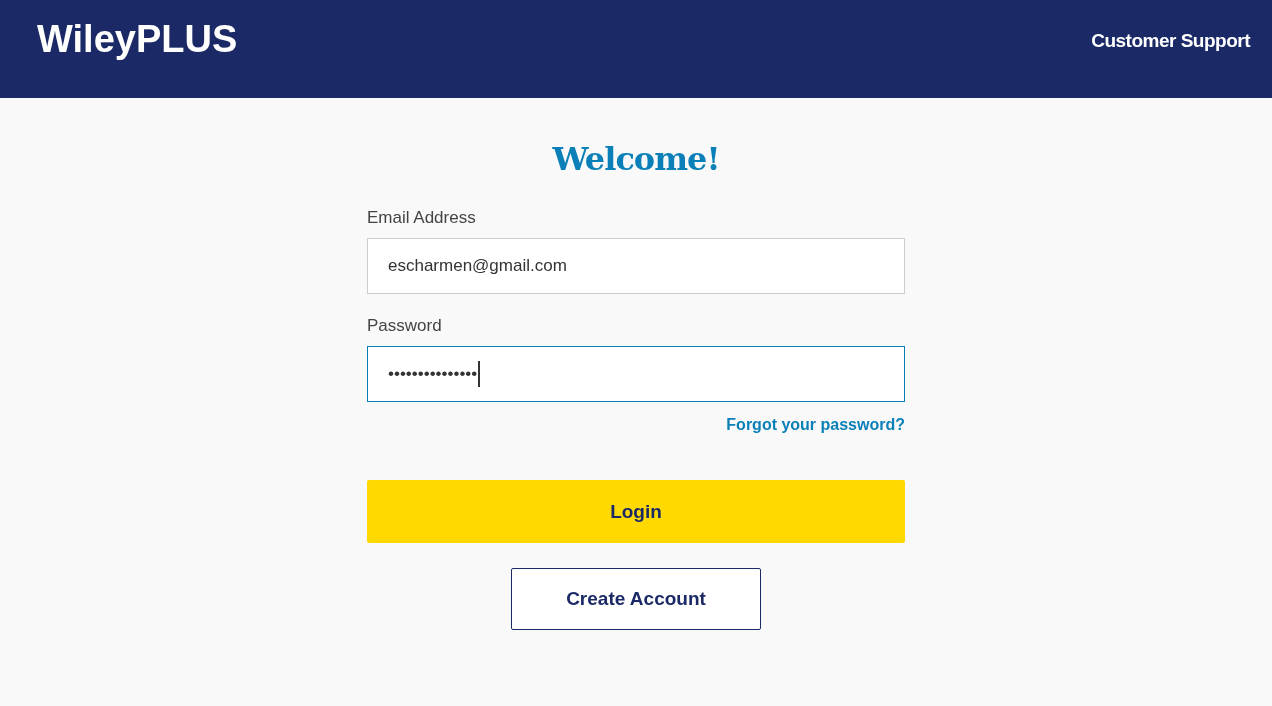  What do you see at coordinates (636, 511) in the screenshot?
I see `login-button: Login` at bounding box center [636, 511].